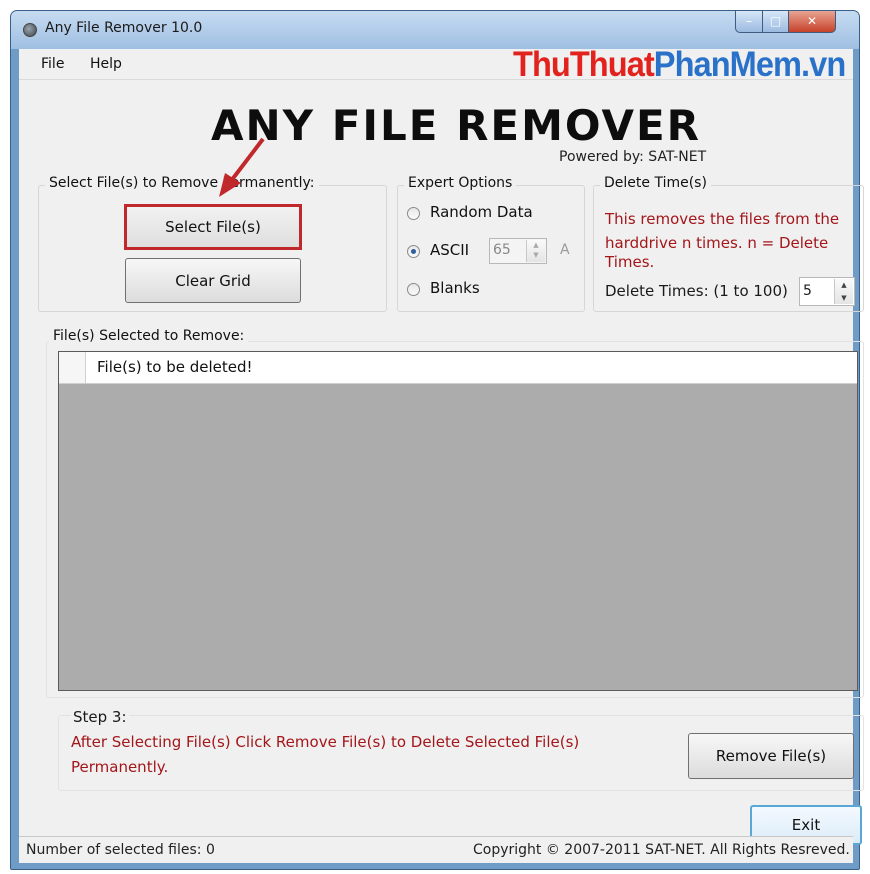 The width and height of the screenshot is (870, 874). What do you see at coordinates (458, 368) in the screenshot?
I see `grid-header: File(s) to be deleted!` at bounding box center [458, 368].